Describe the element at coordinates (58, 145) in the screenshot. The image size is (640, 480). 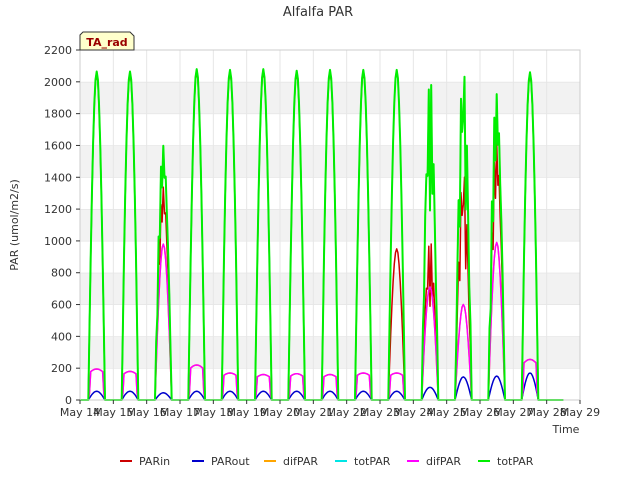
I see `y-tick-label: 1600` at that location.